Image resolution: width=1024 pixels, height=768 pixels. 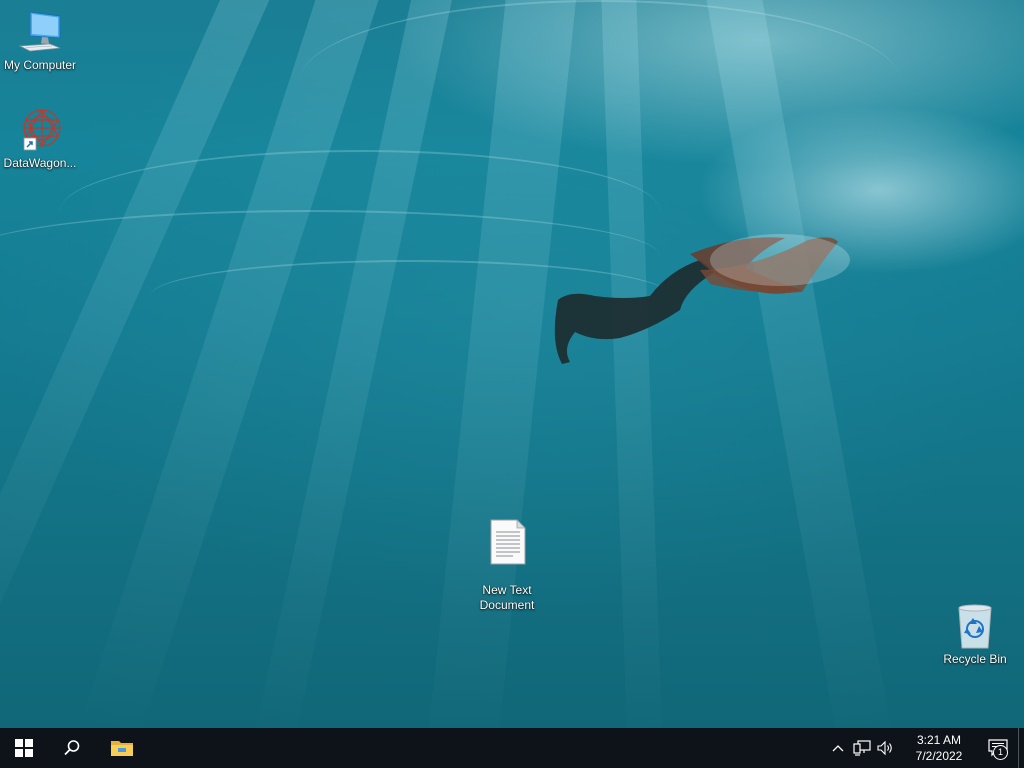 What do you see at coordinates (40, 65) in the screenshot?
I see `desktop-icon-label: My Computer` at bounding box center [40, 65].